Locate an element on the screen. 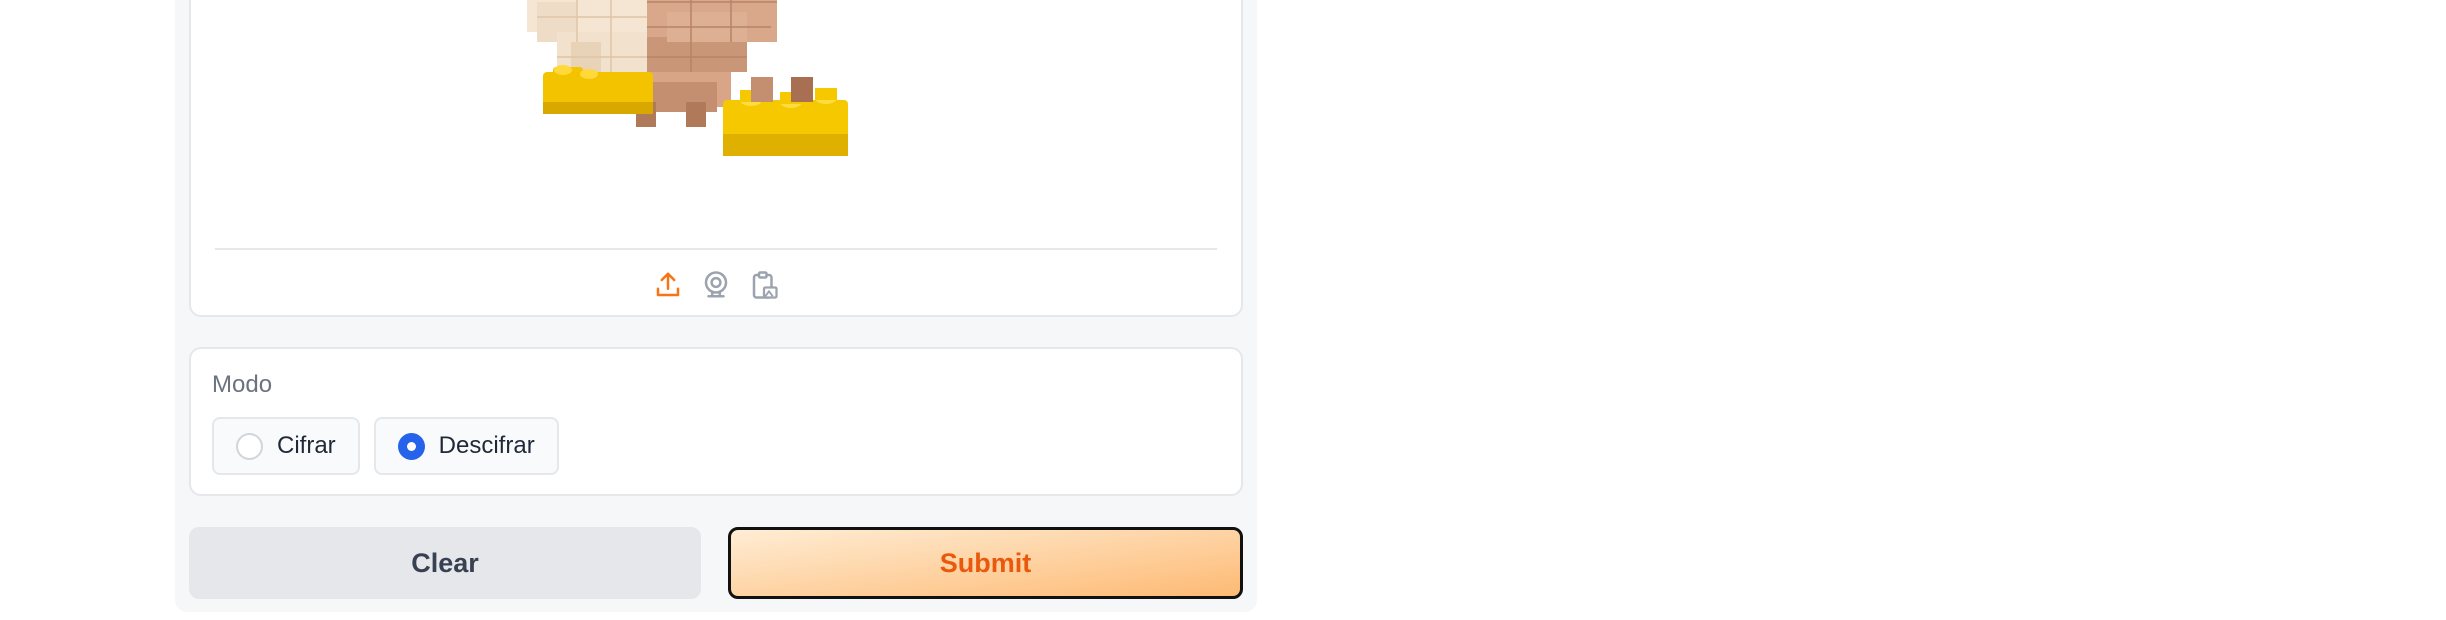 The width and height of the screenshot is (2446, 620). upload-icon is located at coordinates (668, 284).